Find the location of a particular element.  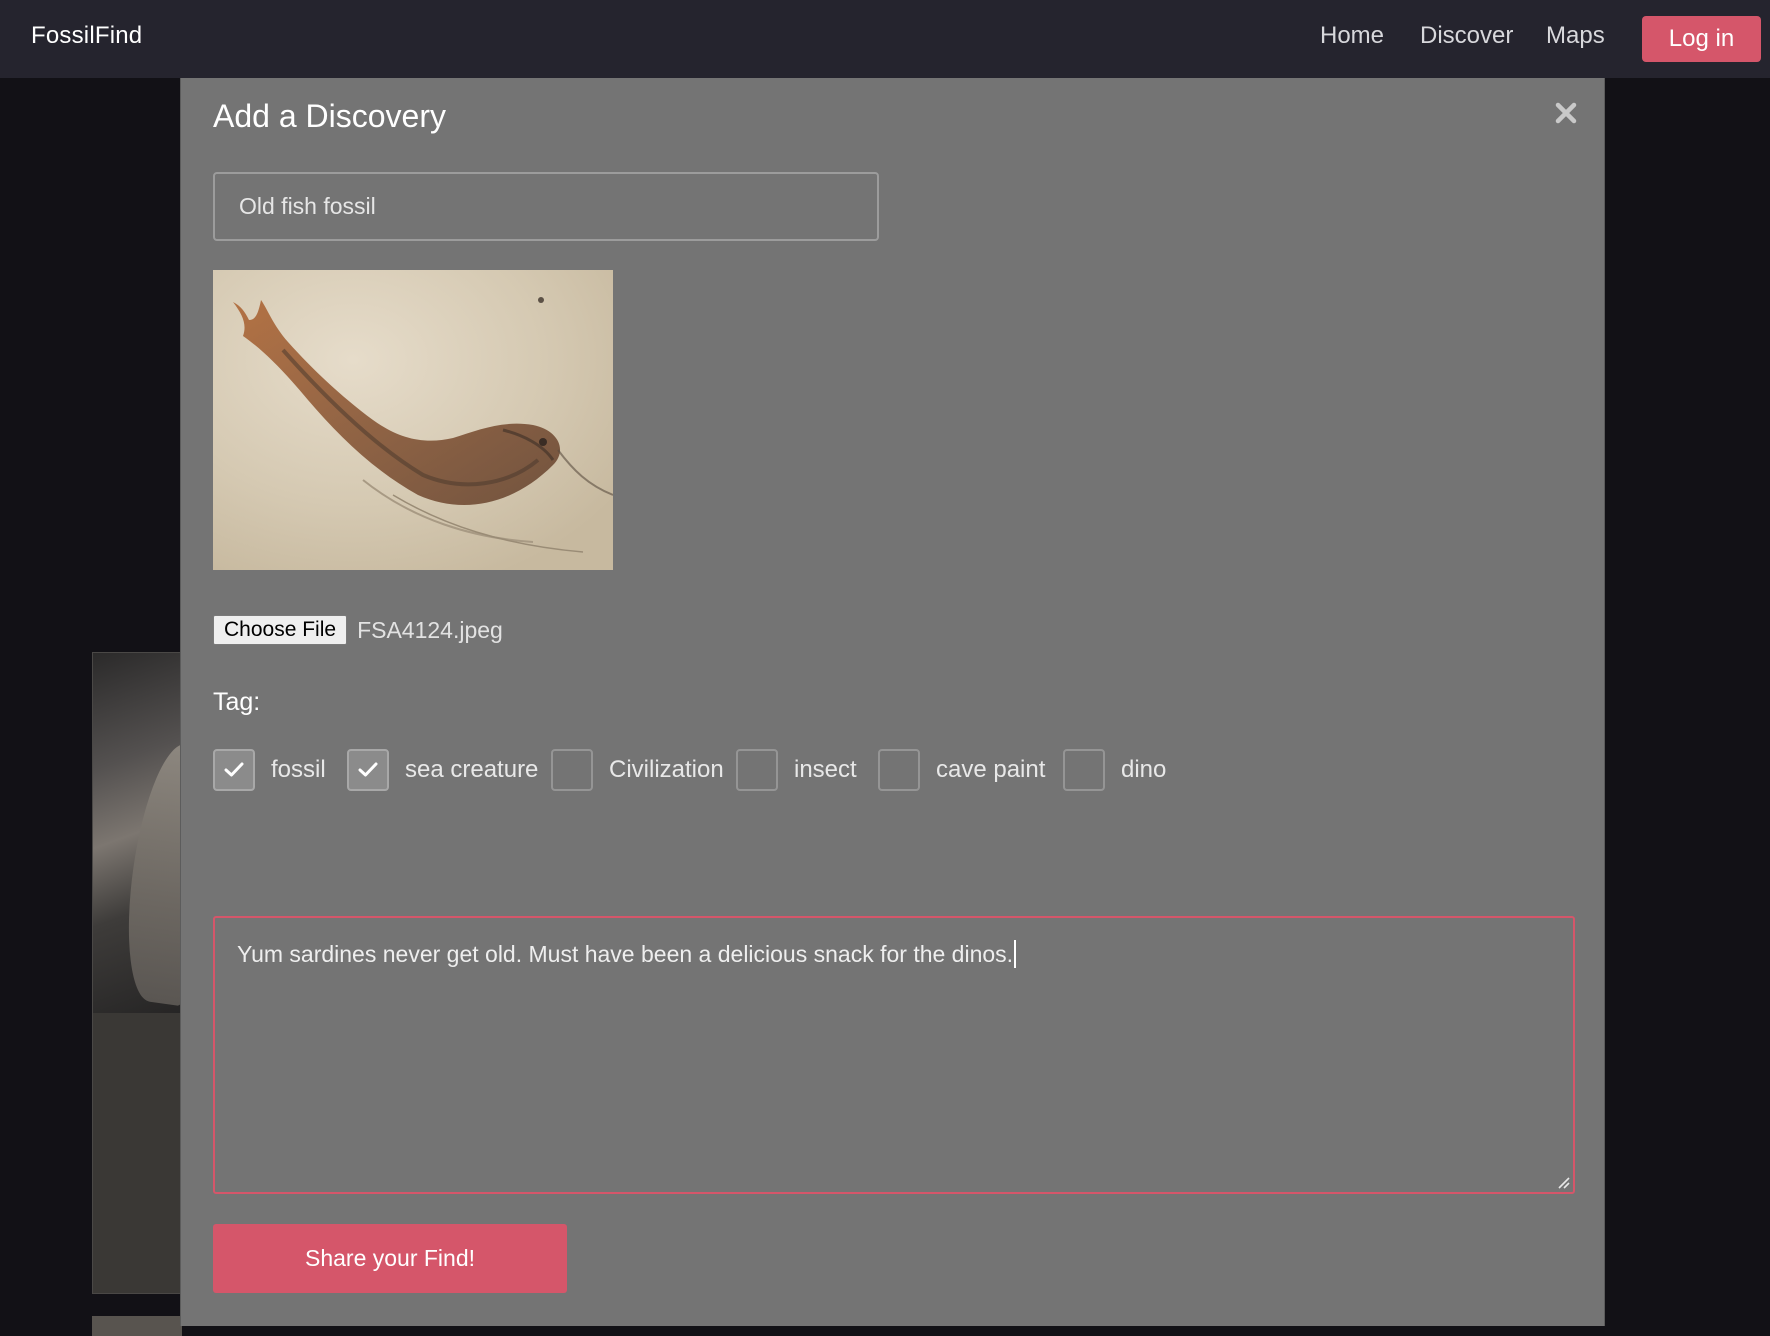

tag-cave-paint-checkbox is located at coordinates (899, 770).